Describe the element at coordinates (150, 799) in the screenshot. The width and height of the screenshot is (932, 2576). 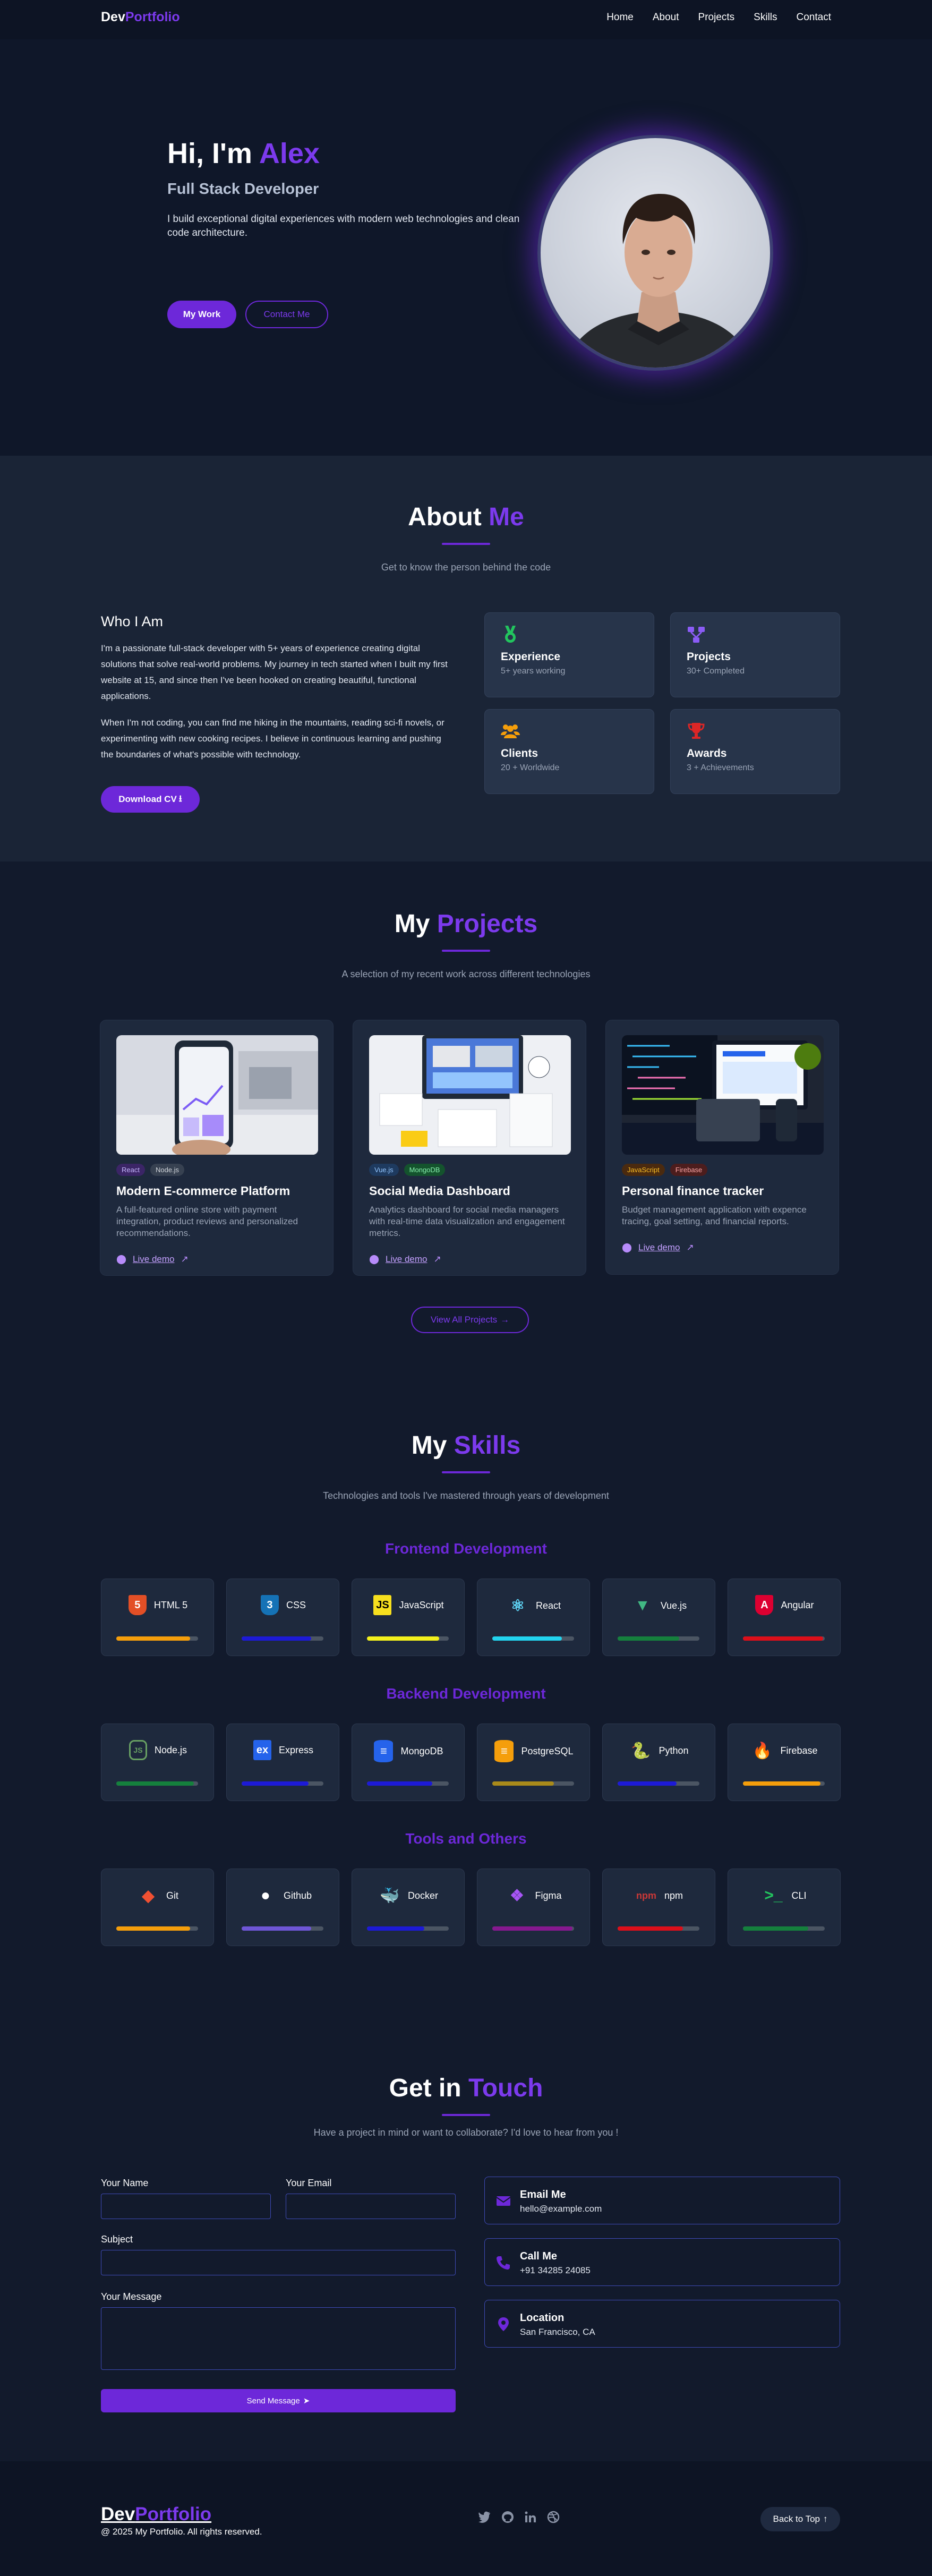
I see `download-cv-button: Download CV ⭳` at that location.